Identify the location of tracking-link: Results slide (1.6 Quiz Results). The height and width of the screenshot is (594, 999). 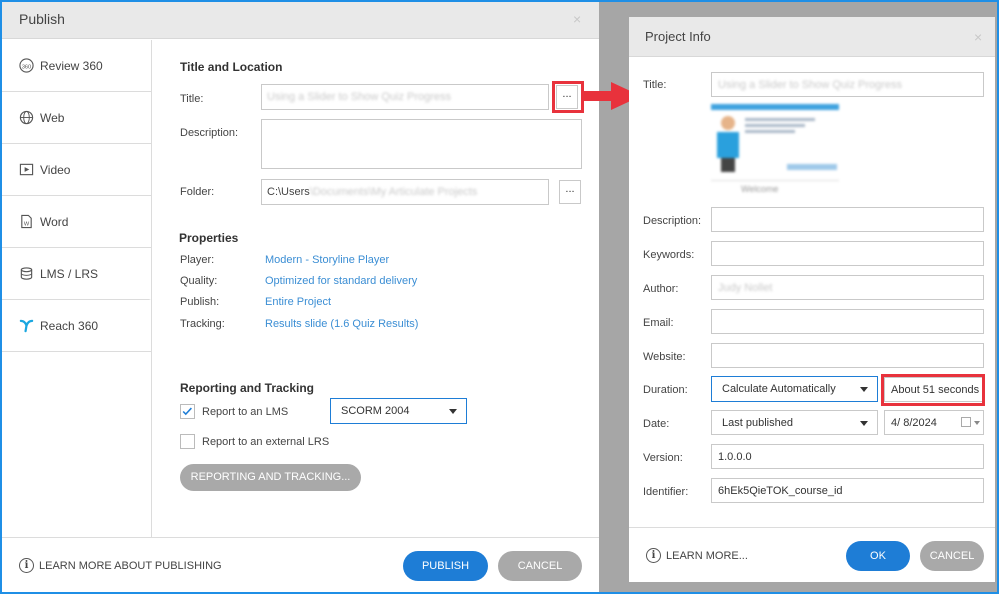
(341, 324).